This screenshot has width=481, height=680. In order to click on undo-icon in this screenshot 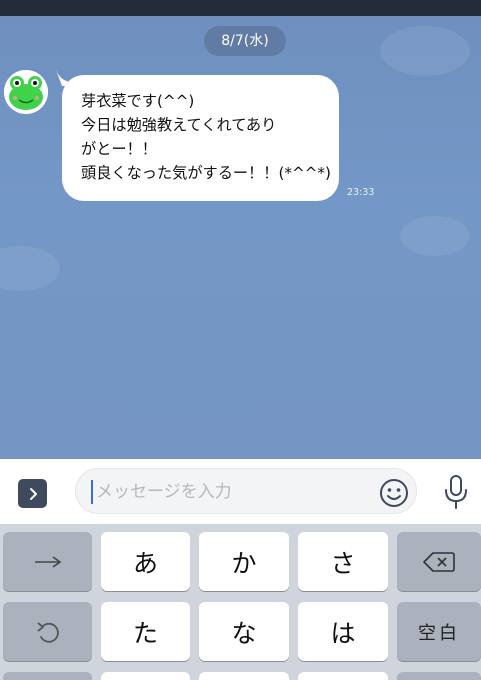, I will do `click(47, 632)`.